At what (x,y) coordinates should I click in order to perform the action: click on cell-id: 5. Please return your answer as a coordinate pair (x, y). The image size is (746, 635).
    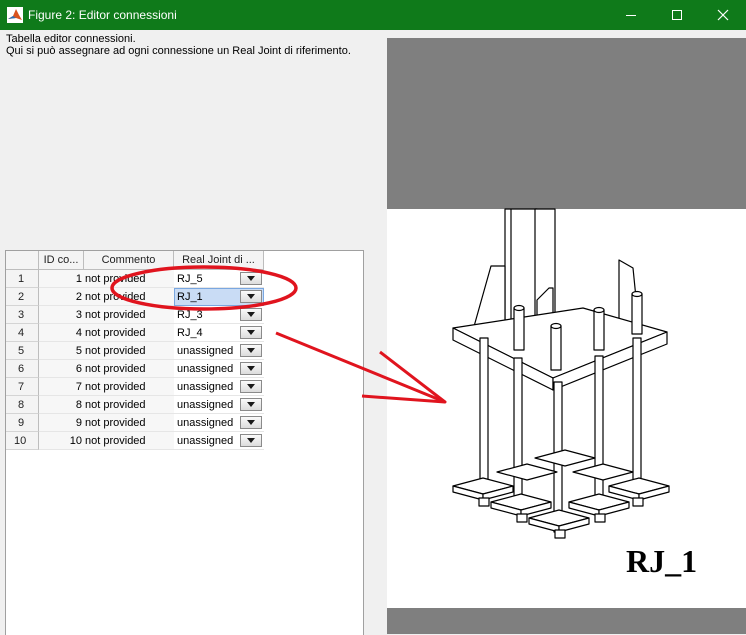
    Looking at the image, I should click on (61, 351).